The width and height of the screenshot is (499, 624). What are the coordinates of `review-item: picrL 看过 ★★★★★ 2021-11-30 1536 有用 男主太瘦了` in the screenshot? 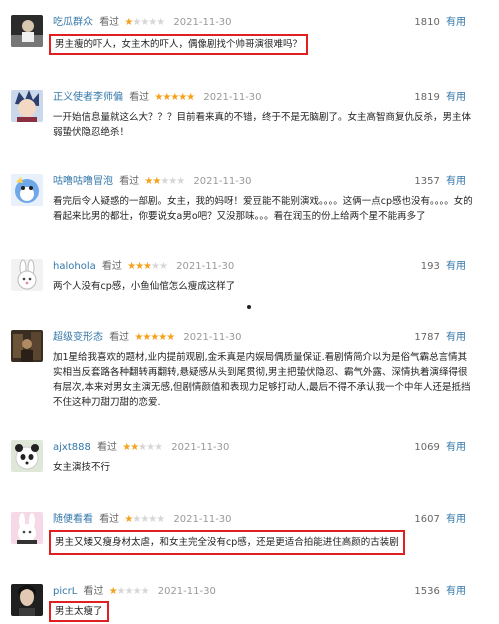 It's located at (249, 603).